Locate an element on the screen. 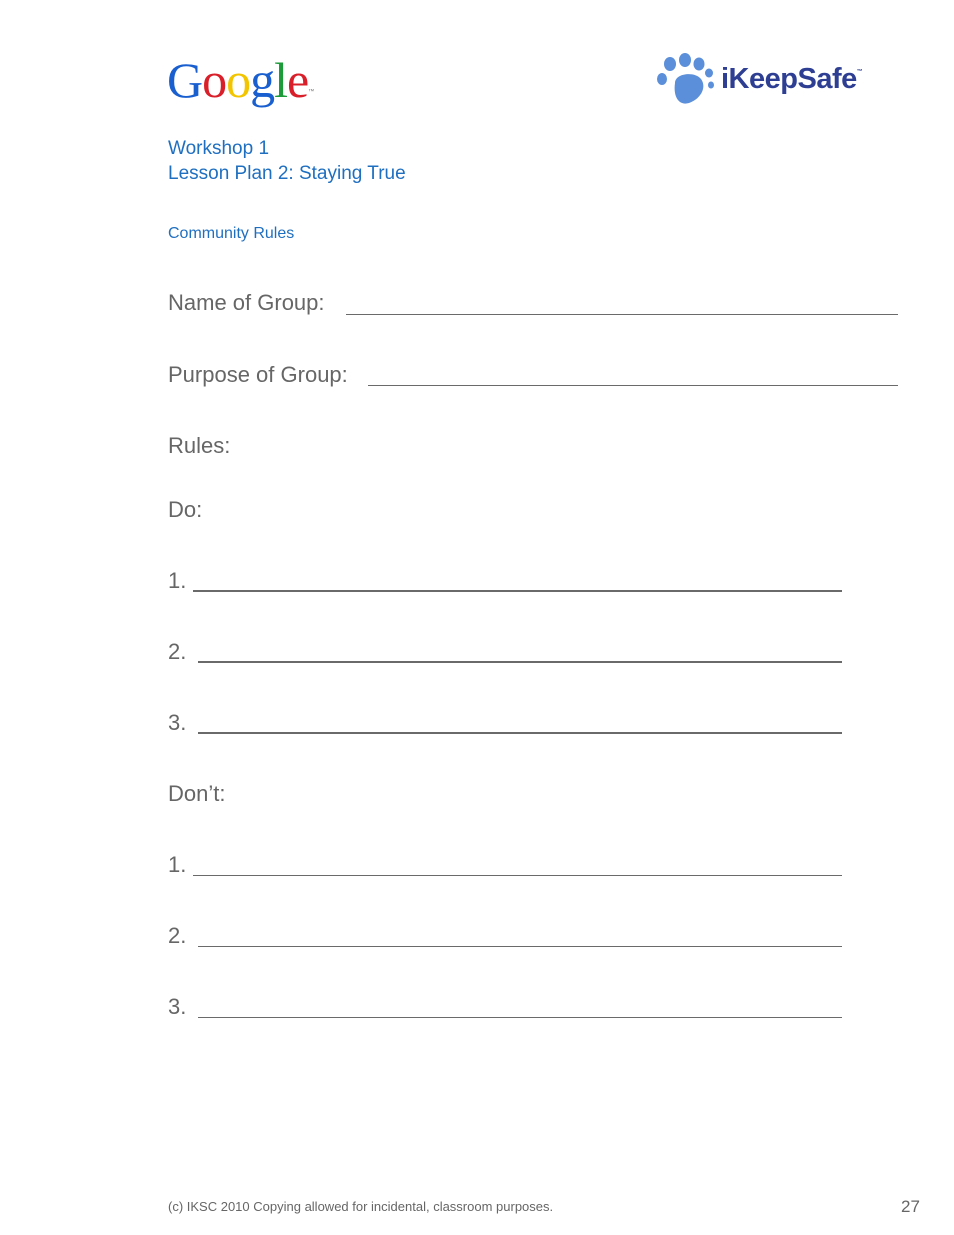 The width and height of the screenshot is (954, 1235). dont-item-number: 2. is located at coordinates (177, 935).